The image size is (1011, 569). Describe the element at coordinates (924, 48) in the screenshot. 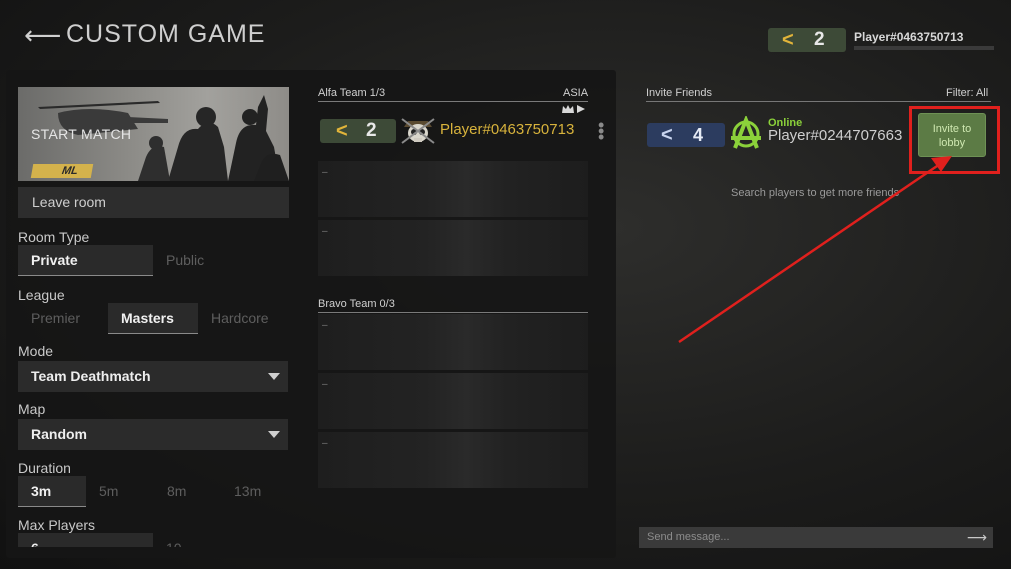

I see `xp-progress-bar` at that location.